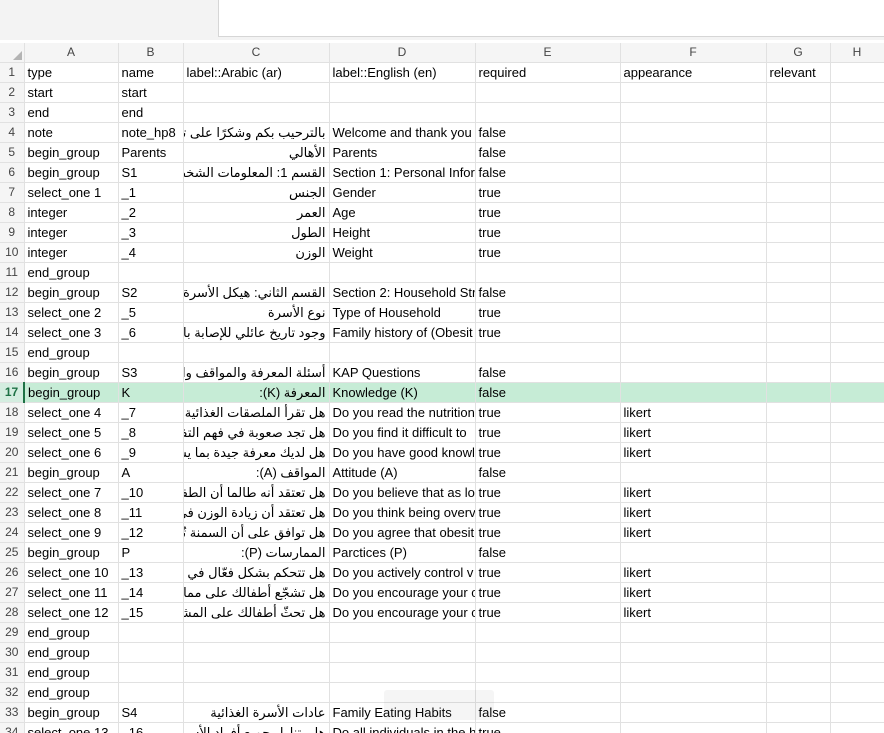  I want to click on cell-b34: _16, so click(151, 727).